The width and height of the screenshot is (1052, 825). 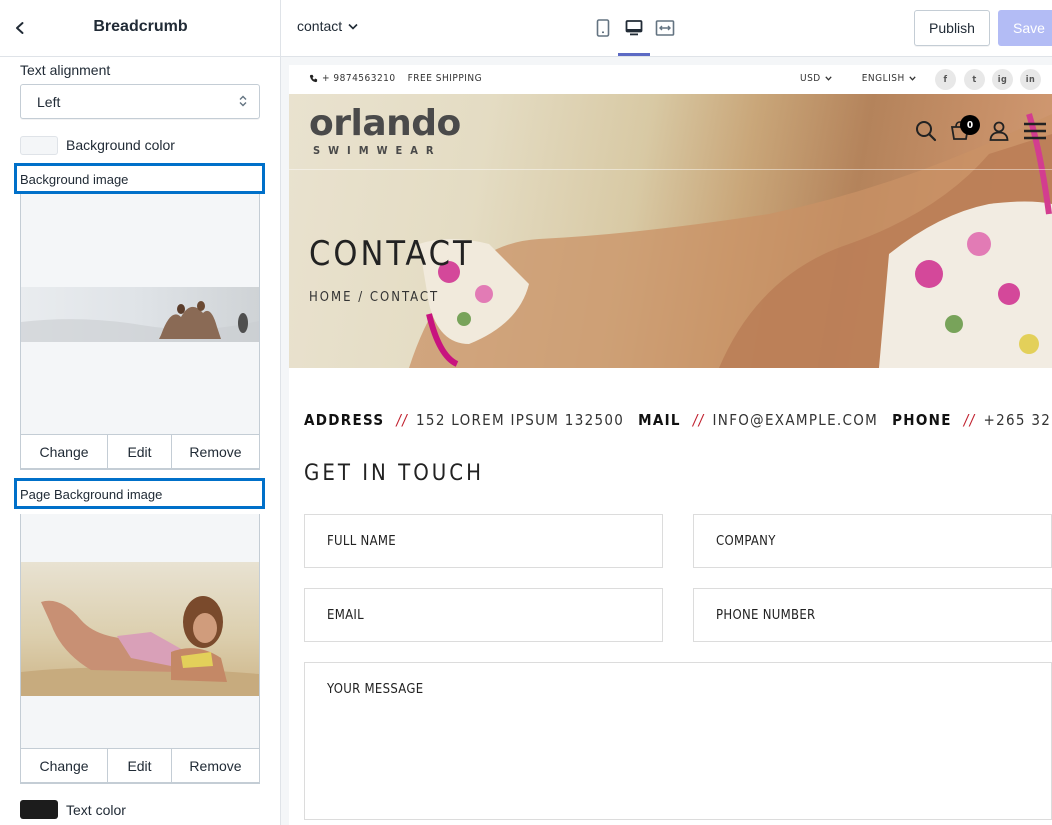 I want to click on currency-selector: USD, so click(x=816, y=78).